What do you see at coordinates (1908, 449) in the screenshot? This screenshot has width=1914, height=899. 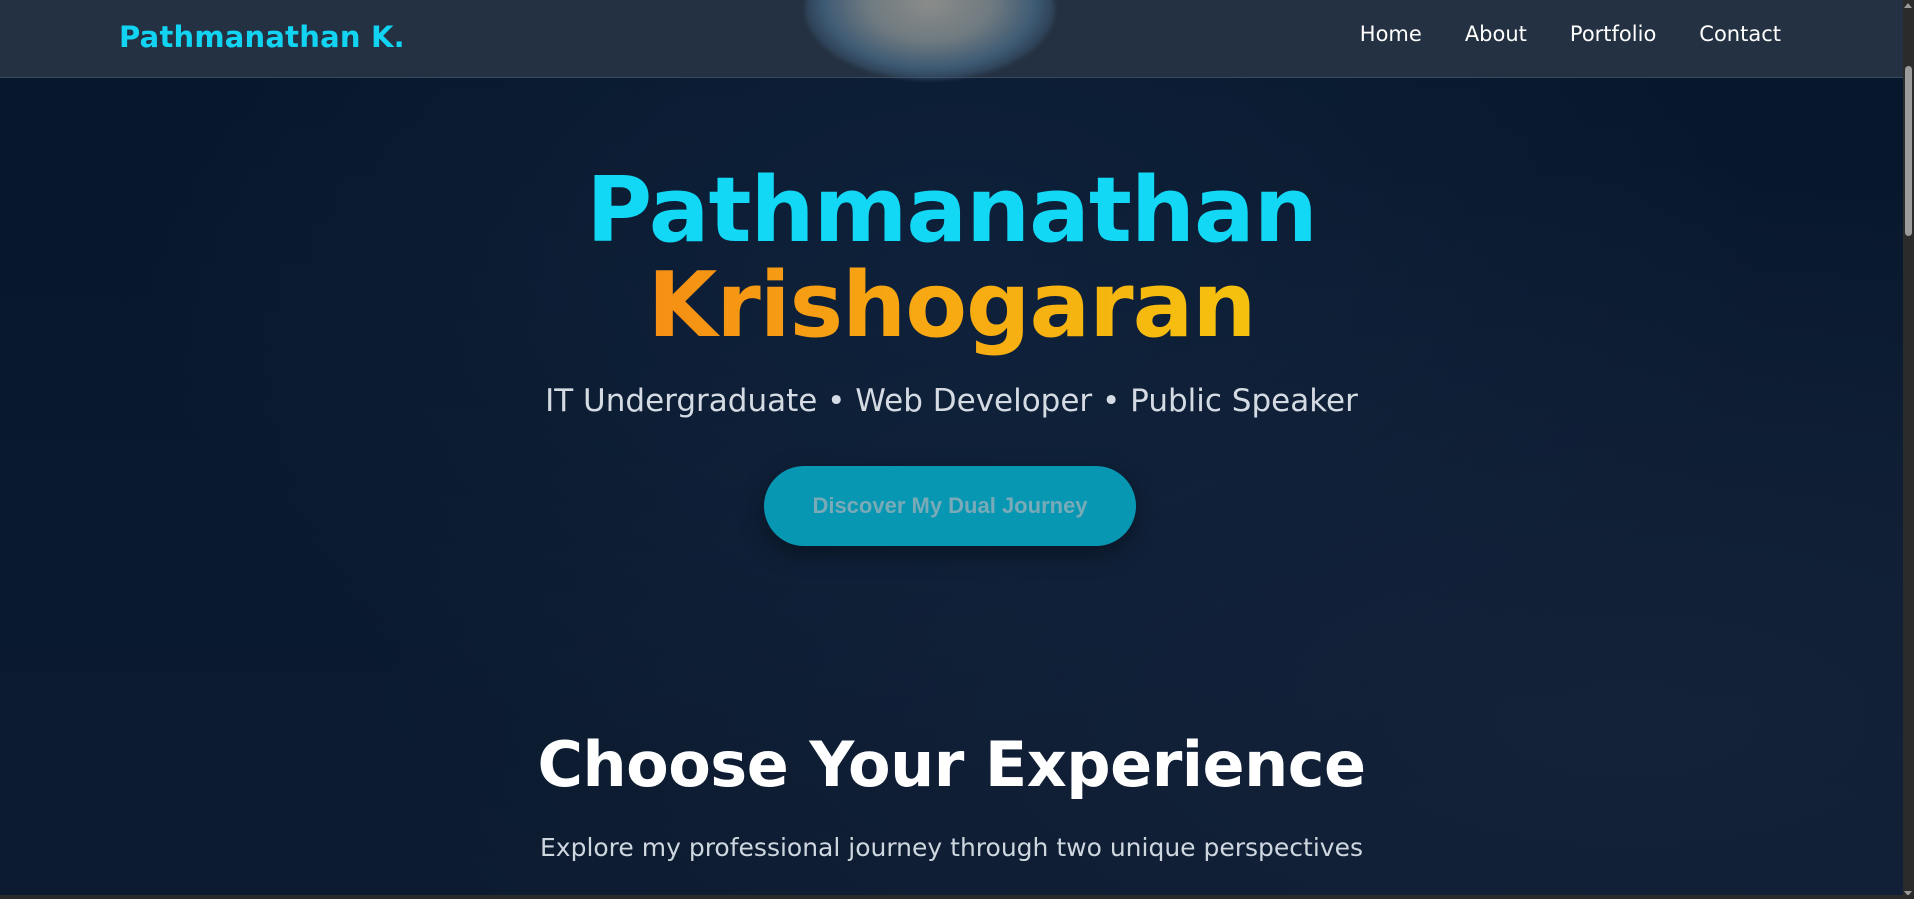 I see `vertical-scrollbar` at bounding box center [1908, 449].